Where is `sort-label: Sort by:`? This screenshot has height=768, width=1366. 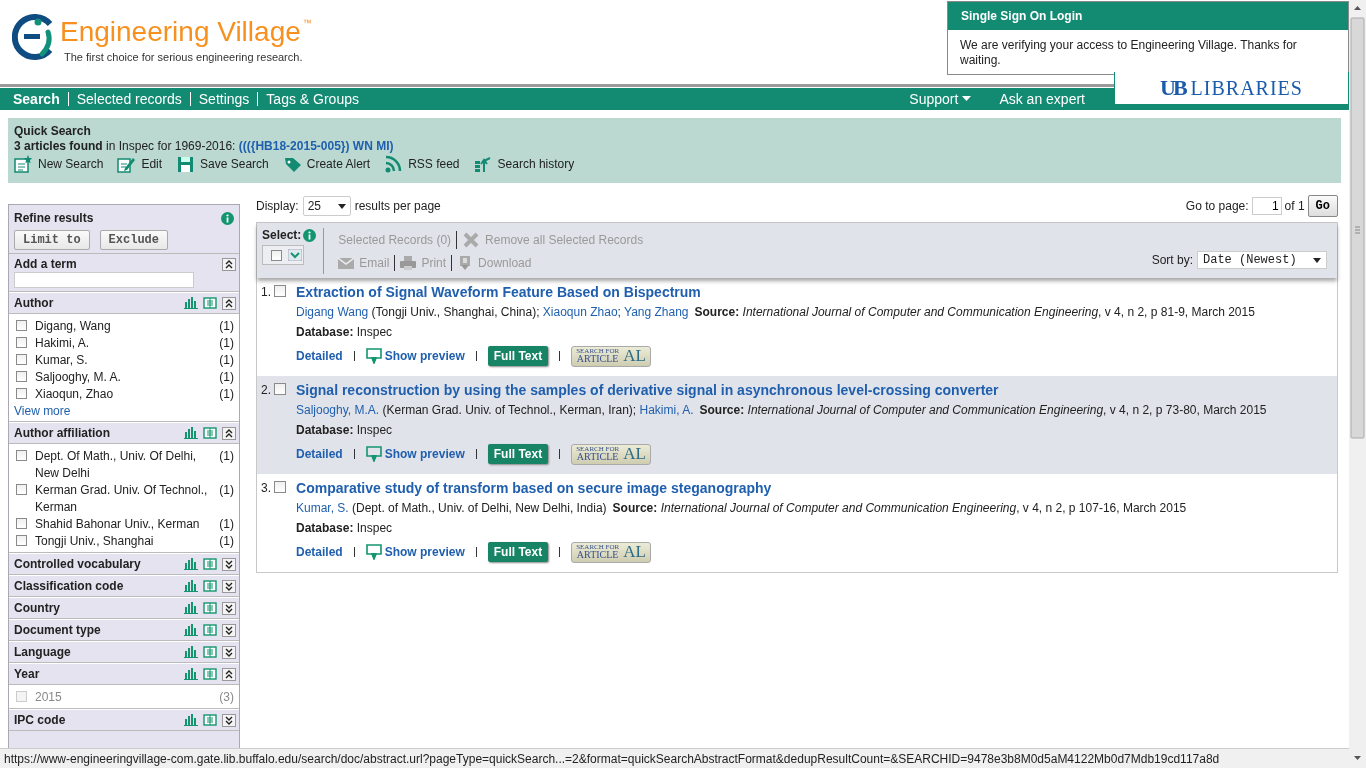
sort-label: Sort by: is located at coordinates (1172, 260).